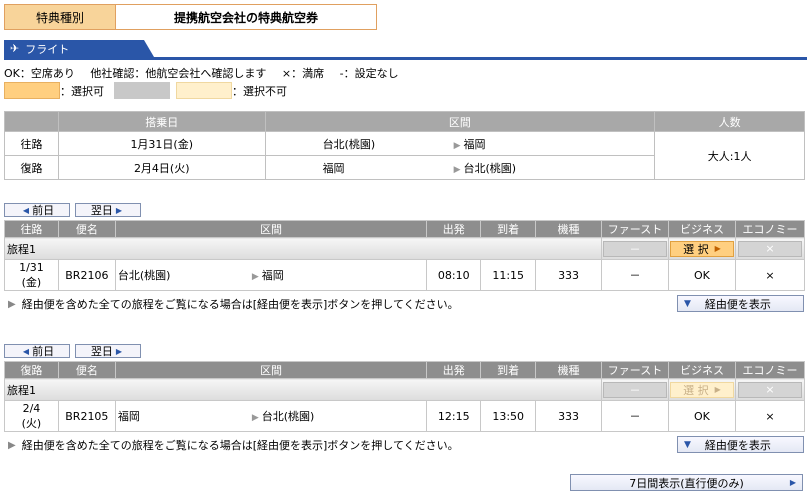  I want to click on route-from: 福岡, so click(333, 168).